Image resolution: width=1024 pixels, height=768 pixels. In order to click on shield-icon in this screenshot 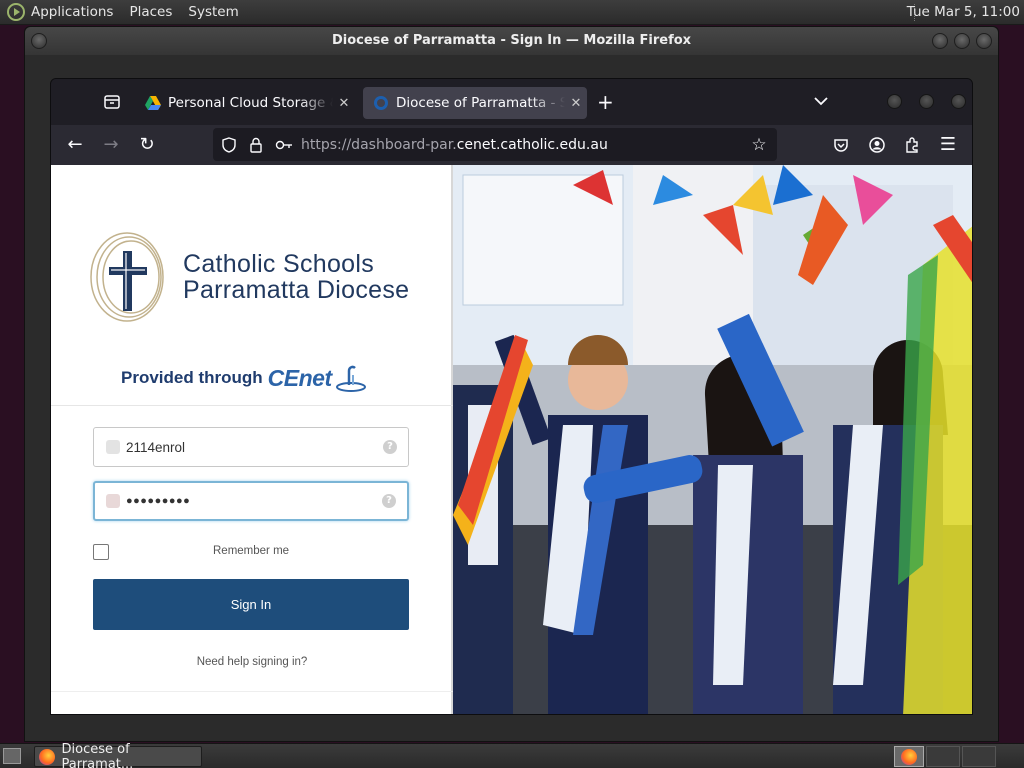, I will do `click(229, 144)`.